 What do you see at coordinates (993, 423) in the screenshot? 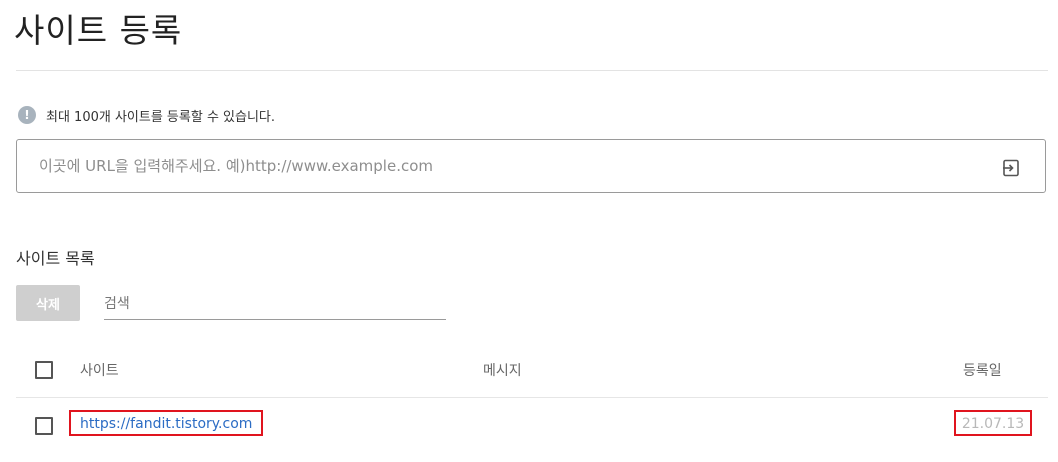
I see `row-registered-date: 21.07.13` at bounding box center [993, 423].